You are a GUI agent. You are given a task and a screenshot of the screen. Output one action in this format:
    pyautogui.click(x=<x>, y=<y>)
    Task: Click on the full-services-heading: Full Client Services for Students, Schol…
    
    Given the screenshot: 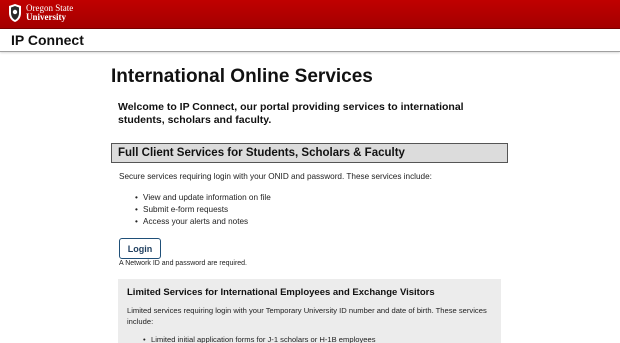 What is the action you would take?
    pyautogui.click(x=261, y=153)
    